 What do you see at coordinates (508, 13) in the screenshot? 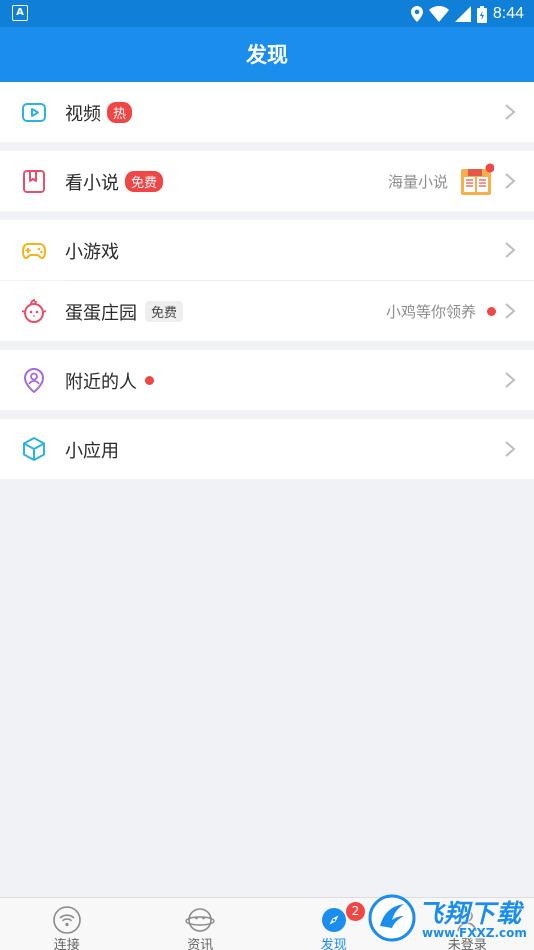
I see `clock: 8:44` at bounding box center [508, 13].